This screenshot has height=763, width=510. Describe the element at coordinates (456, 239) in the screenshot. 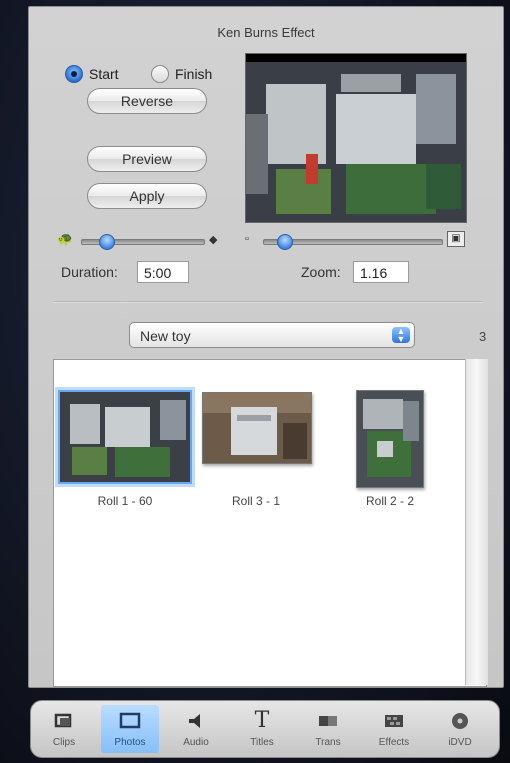

I see `zoom-large-icon: ▣` at that location.